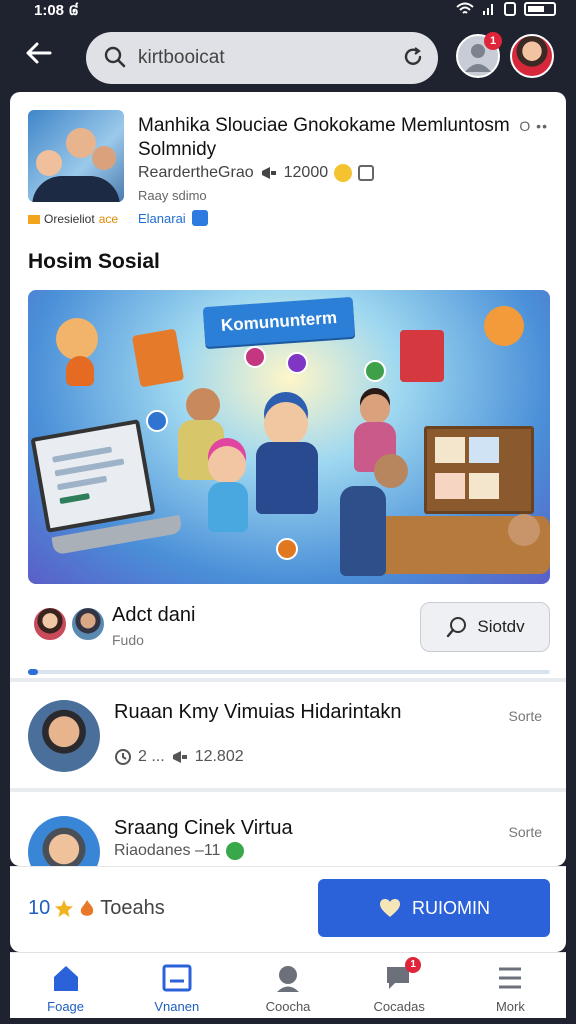  I want to click on stat-summary: 10 Toeahs, so click(96, 908).